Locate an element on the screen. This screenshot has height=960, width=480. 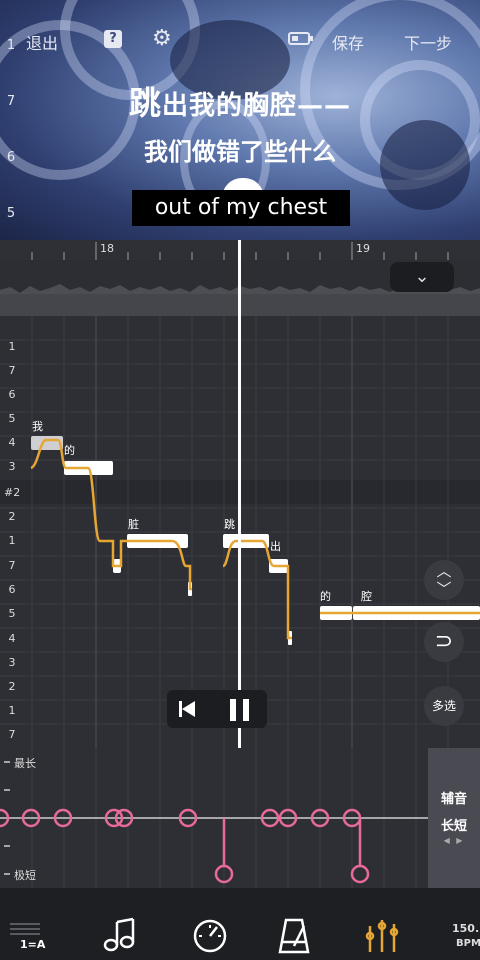
chevron-down-icon: ⌄ is located at coordinates (422, 276).